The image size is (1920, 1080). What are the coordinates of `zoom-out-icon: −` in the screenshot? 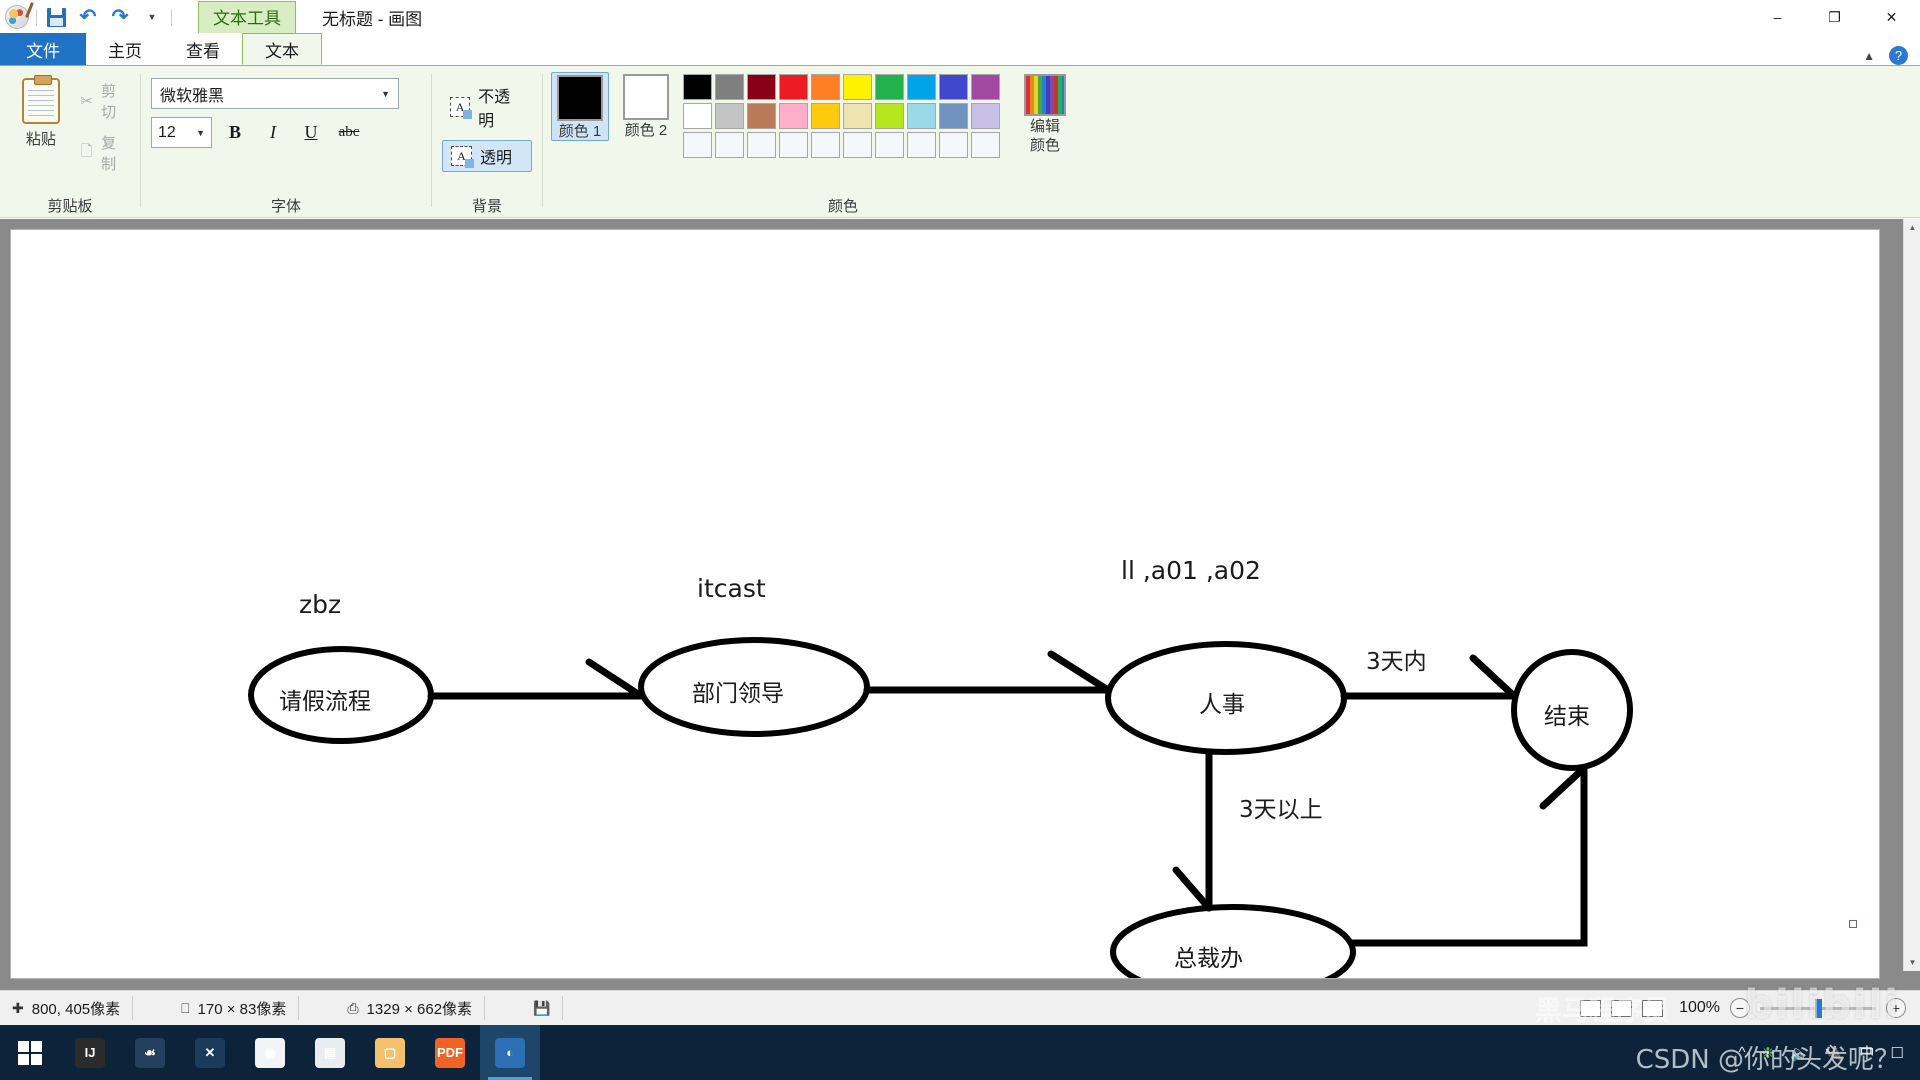 It's located at (1740, 1008).